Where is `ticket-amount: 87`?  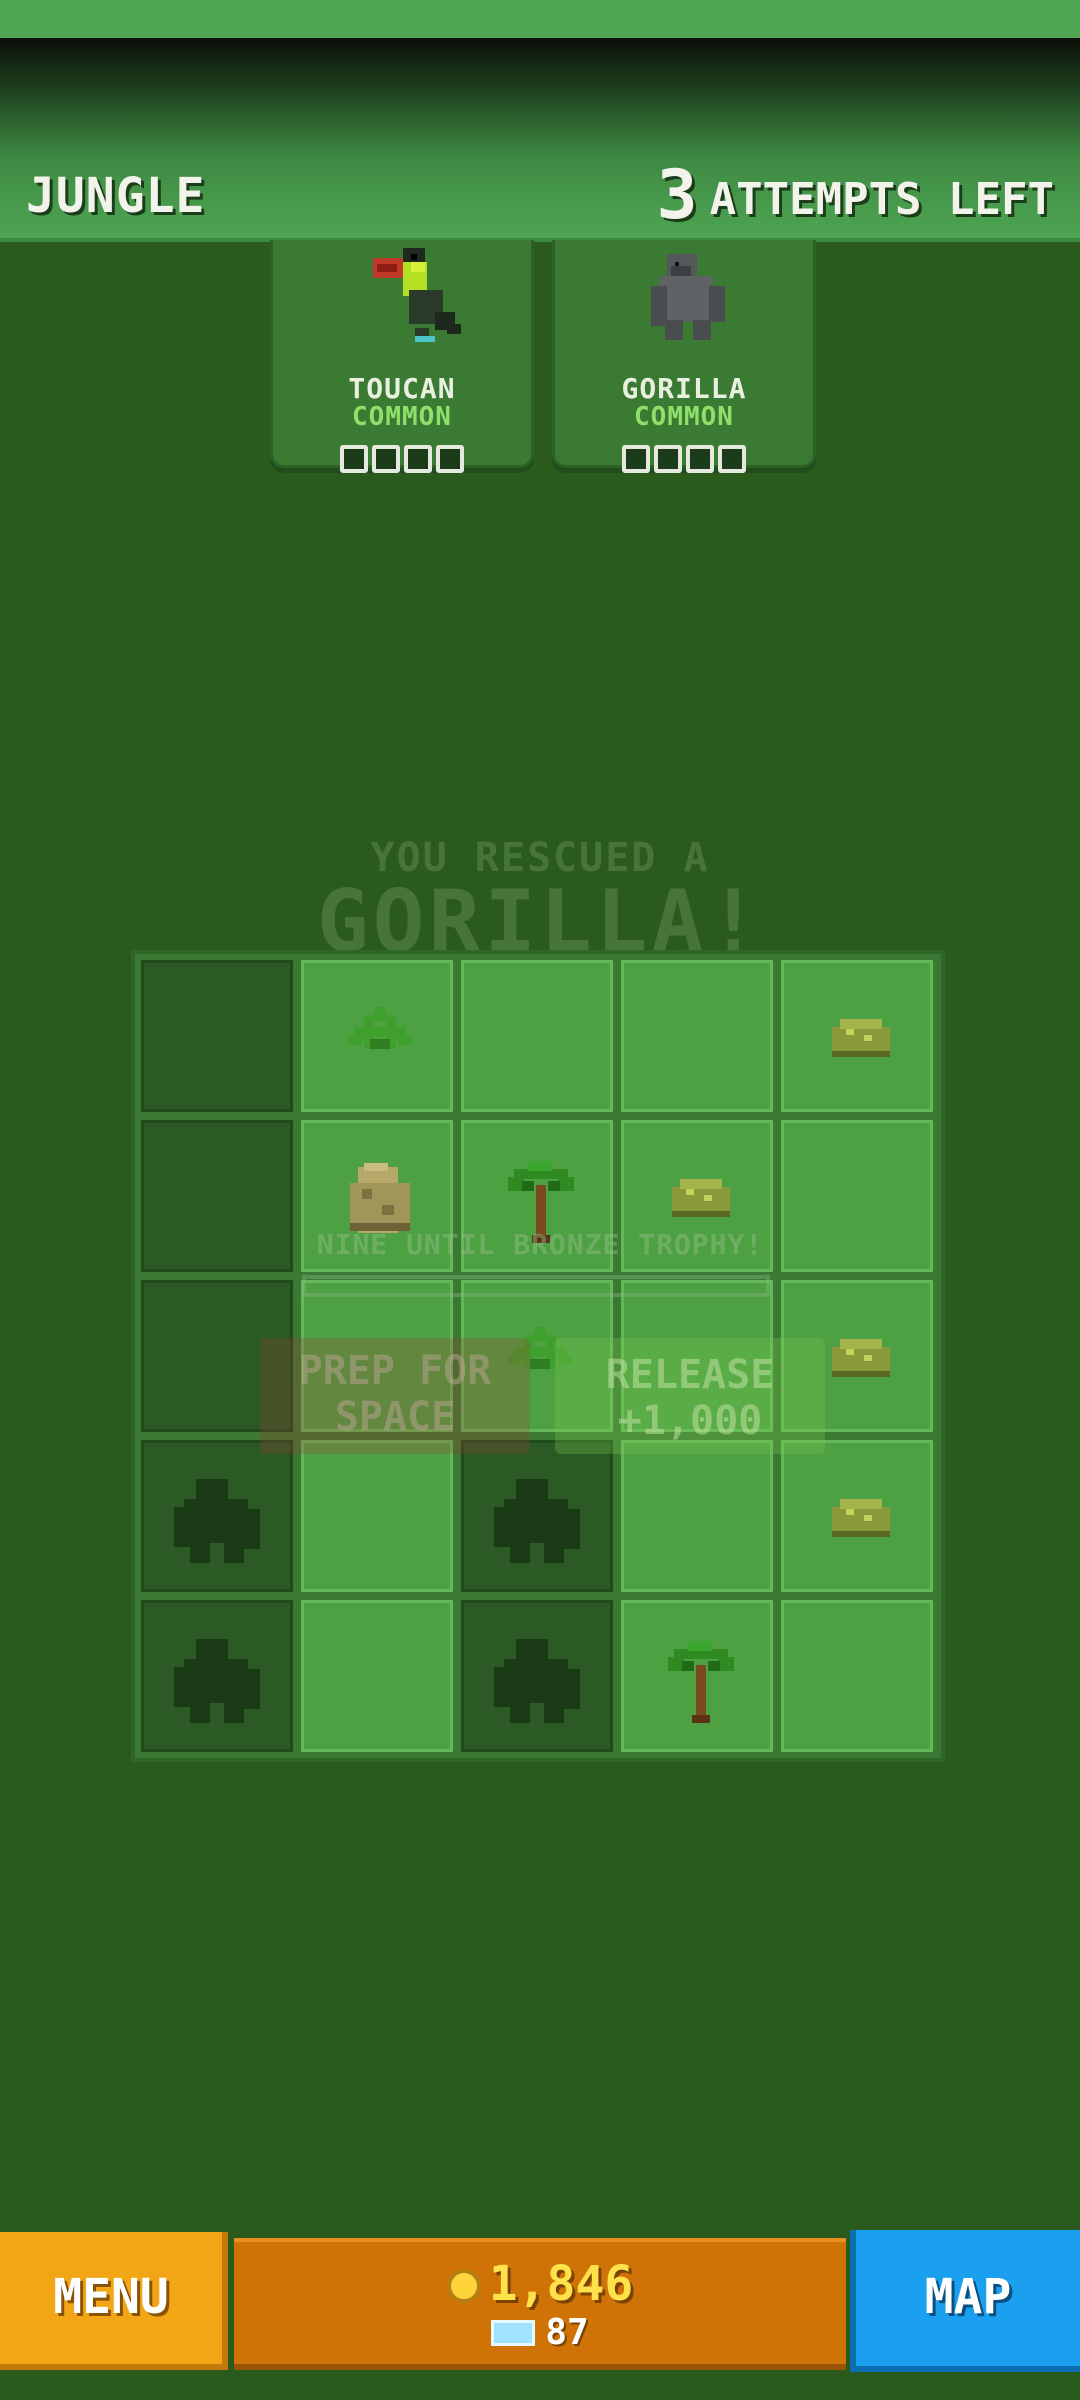
ticket-amount: 87 is located at coordinates (567, 2332).